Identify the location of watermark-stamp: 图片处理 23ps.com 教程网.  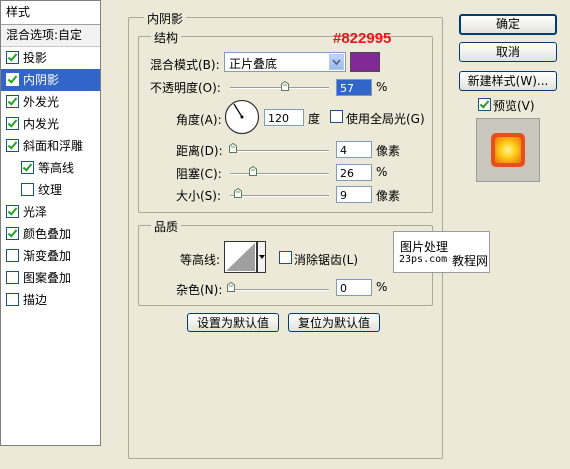
(441, 252).